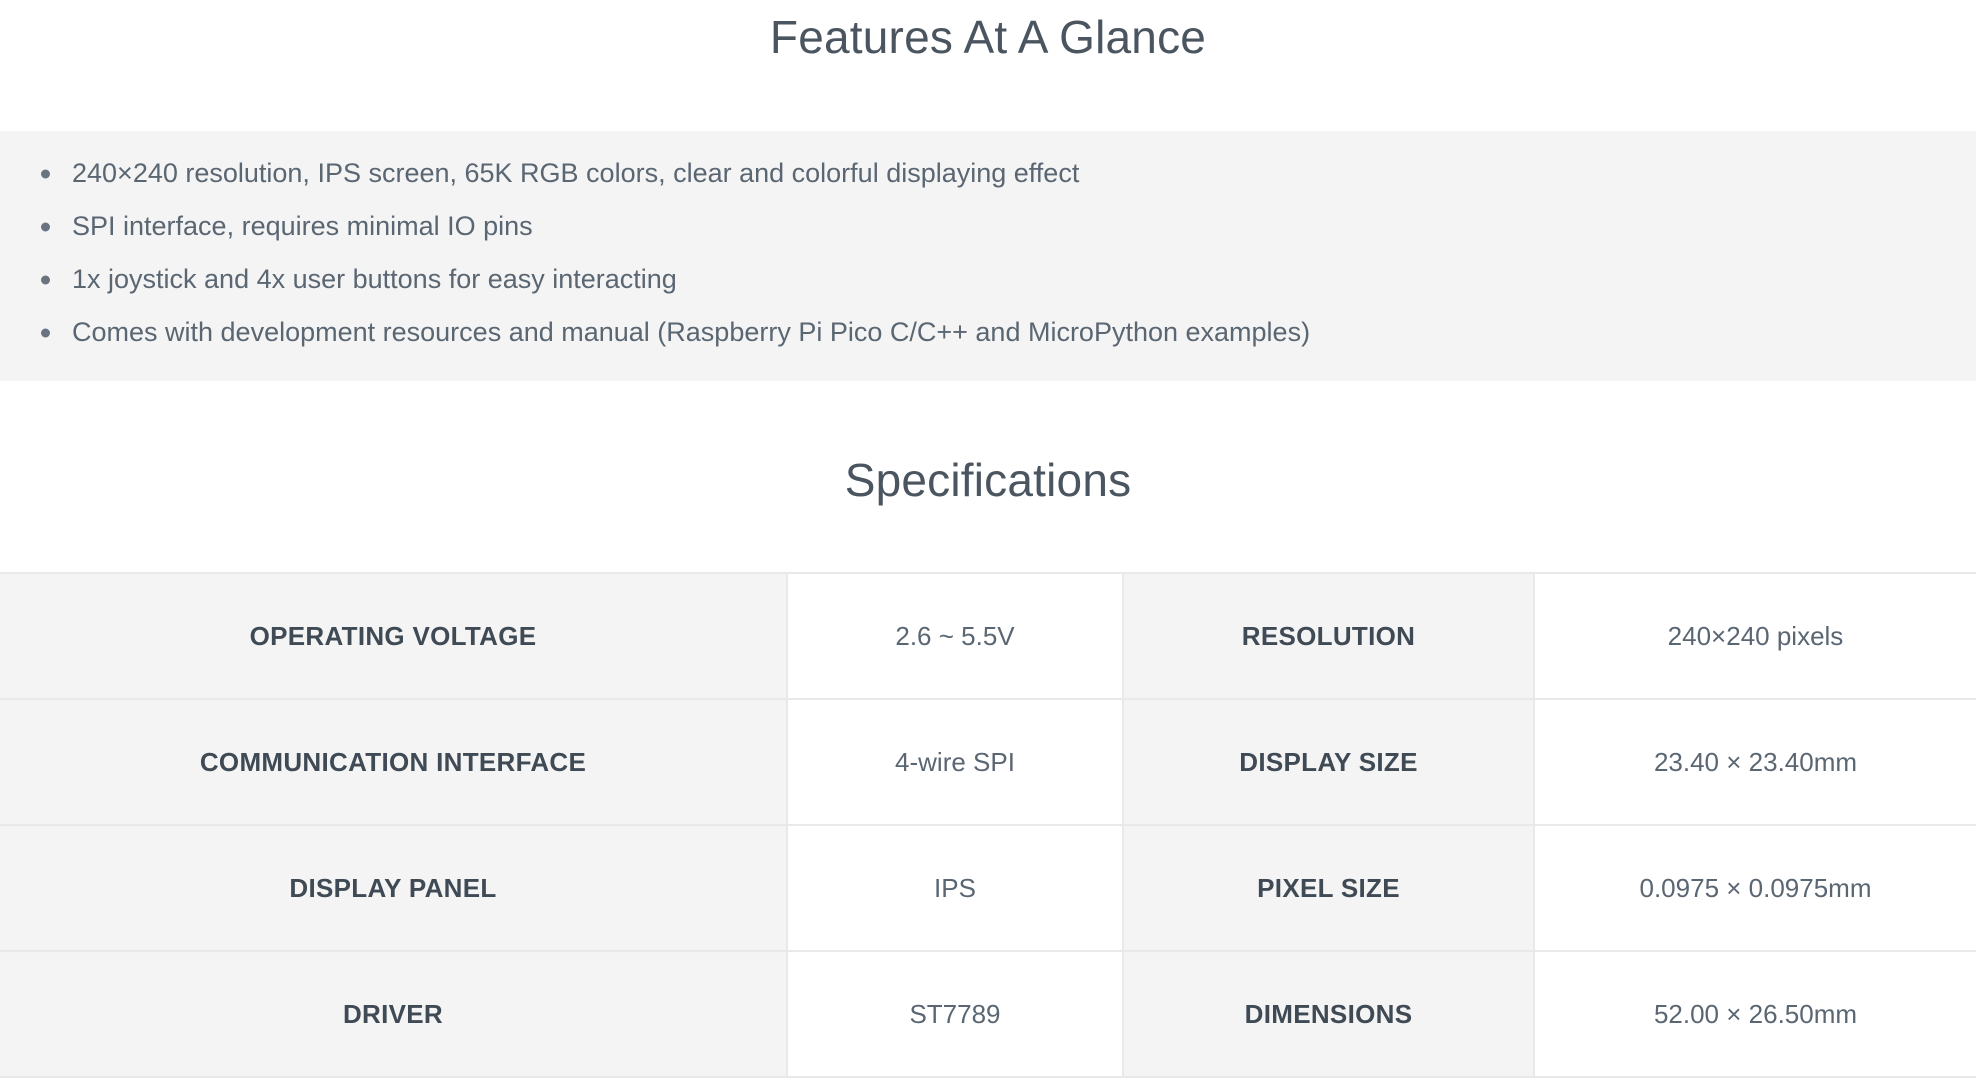 The image size is (1976, 1080). I want to click on specifications-heading: Specifications, so click(988, 480).